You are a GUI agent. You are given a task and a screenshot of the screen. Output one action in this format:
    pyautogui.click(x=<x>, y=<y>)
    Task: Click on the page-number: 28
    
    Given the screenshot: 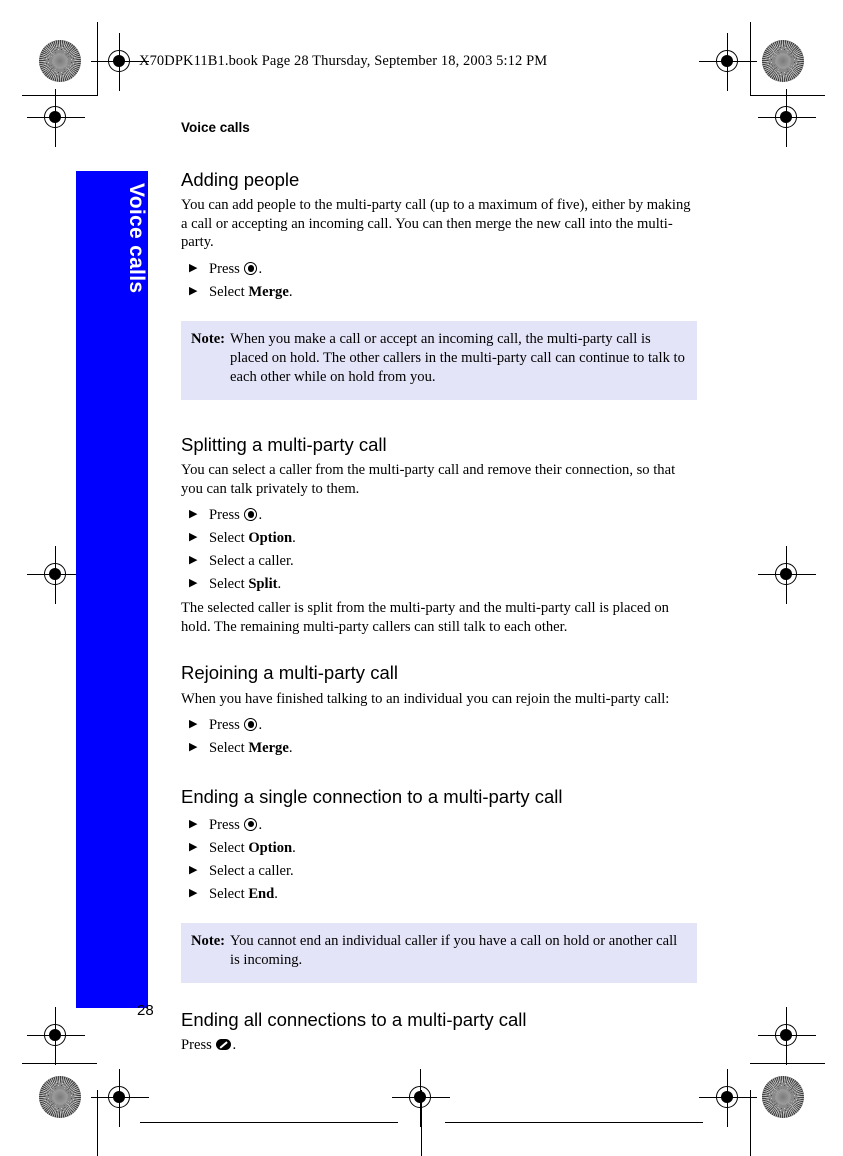 What is the action you would take?
    pyautogui.click(x=145, y=1010)
    